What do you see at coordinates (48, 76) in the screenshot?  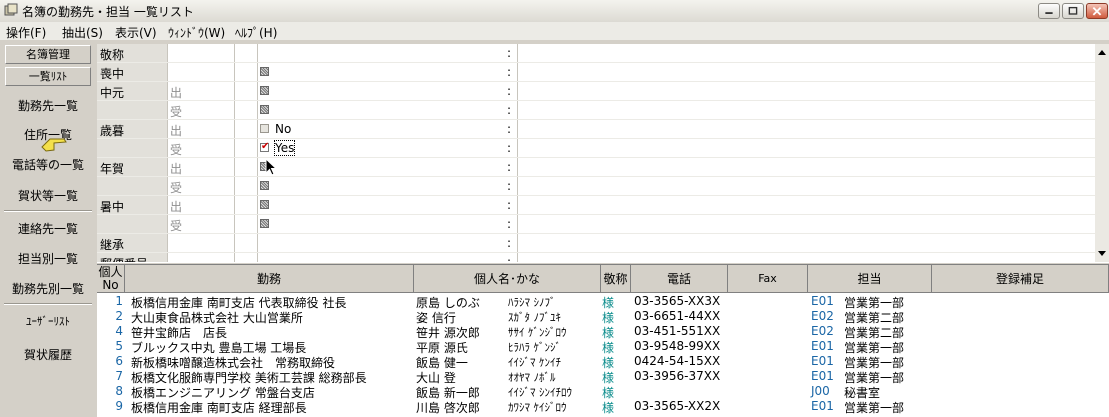 I see `nav-list-button: 一覧ﾘｽﾄ` at bounding box center [48, 76].